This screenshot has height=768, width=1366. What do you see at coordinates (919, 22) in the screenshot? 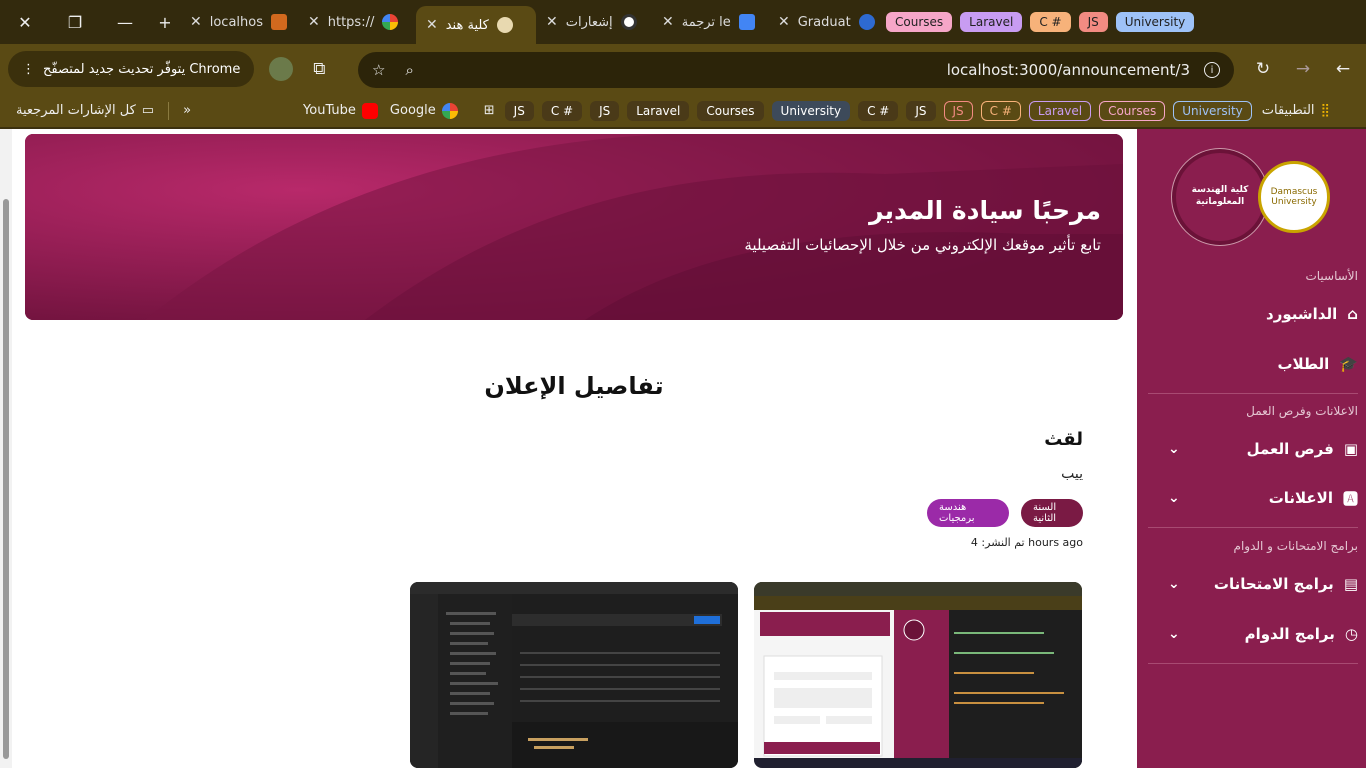
I see `tab-pill-courses: Courses` at bounding box center [919, 22].